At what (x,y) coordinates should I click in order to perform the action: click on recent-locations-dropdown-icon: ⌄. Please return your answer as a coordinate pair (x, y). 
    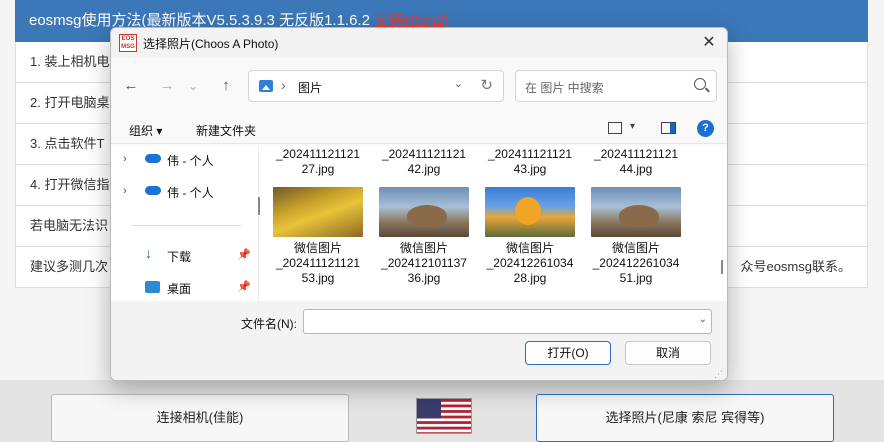
    Looking at the image, I should click on (193, 86).